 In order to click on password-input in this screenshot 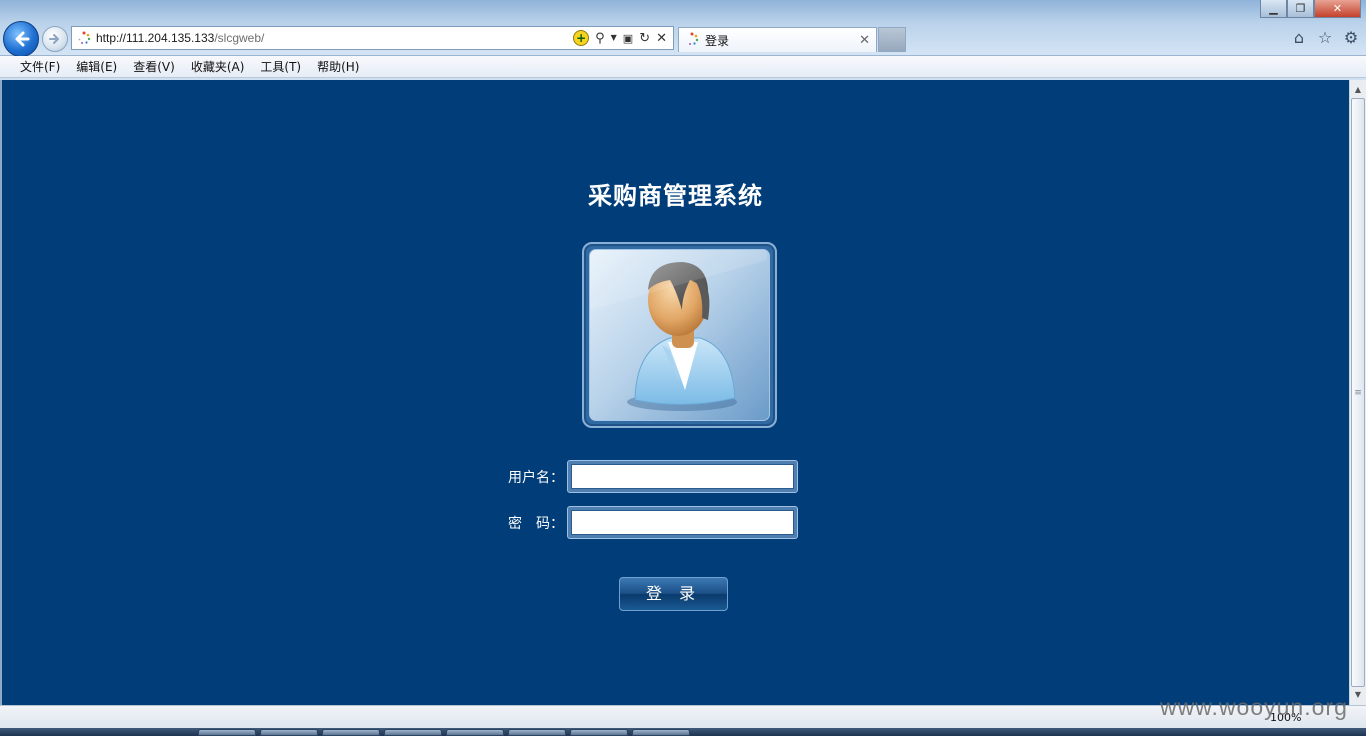, I will do `click(682, 522)`.